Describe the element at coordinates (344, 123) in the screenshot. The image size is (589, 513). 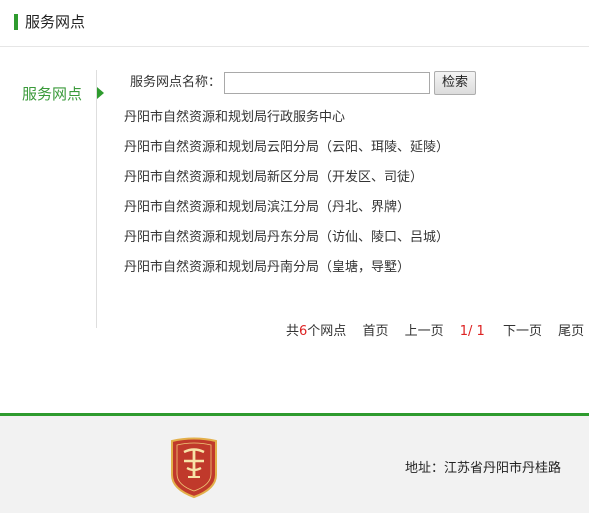
I see `service-site-link: 丹阳市自然资源和规划局行政服务中心` at that location.